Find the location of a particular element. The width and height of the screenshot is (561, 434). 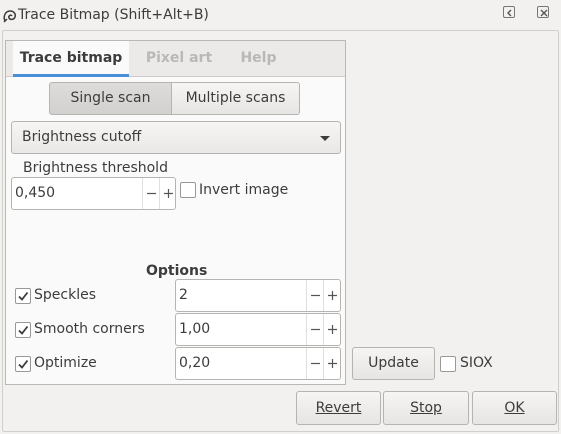

smooth-corners-value: 1,00 is located at coordinates (195, 329).